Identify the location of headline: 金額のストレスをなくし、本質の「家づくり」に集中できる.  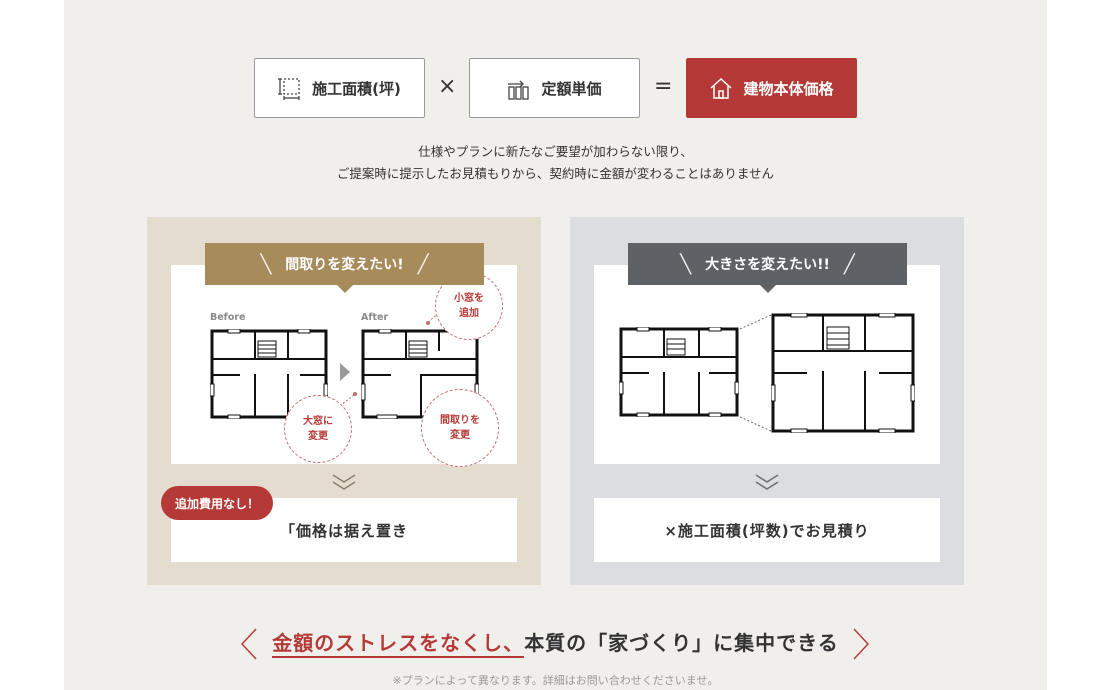
(555, 642).